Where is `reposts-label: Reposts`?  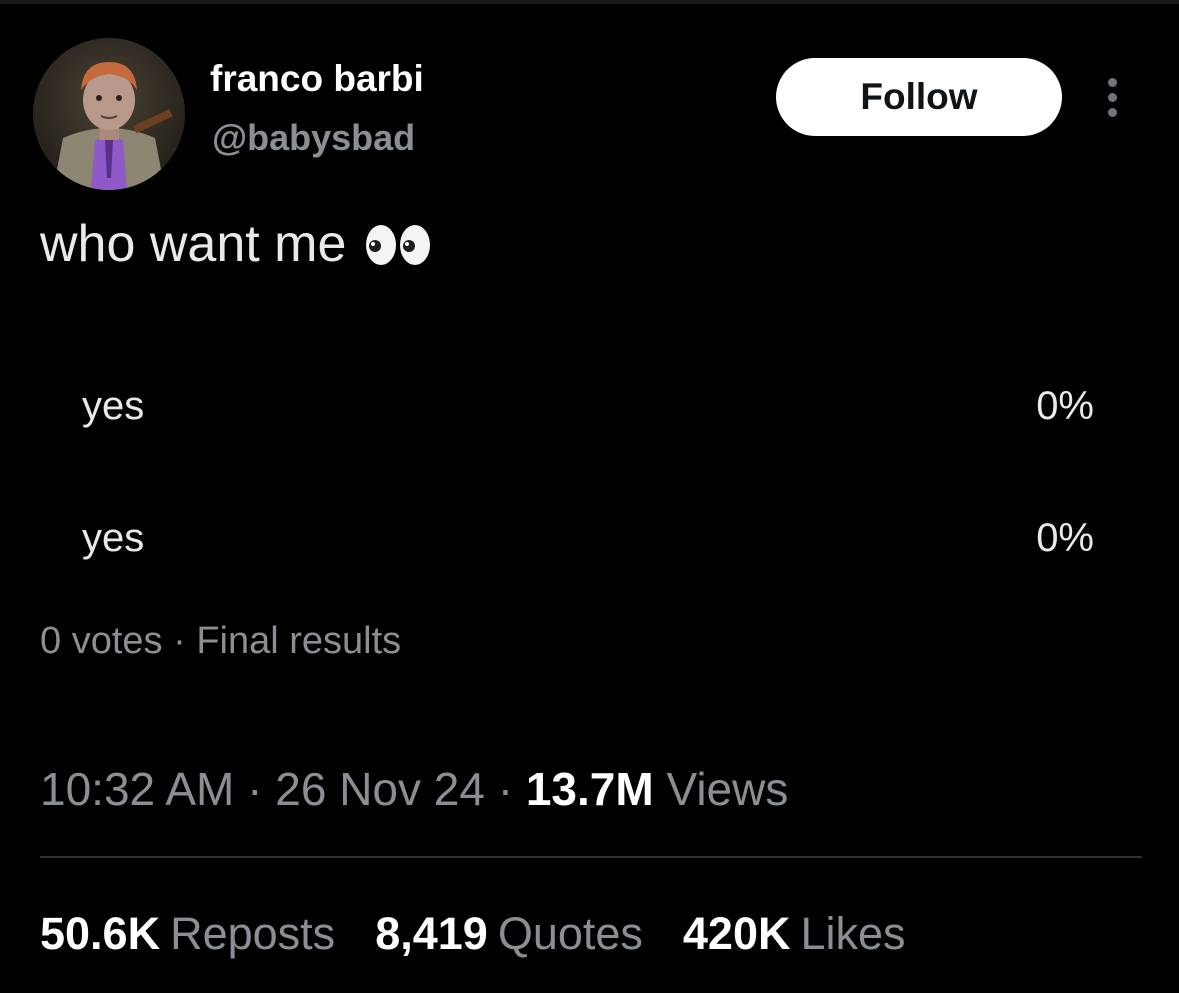
reposts-label: Reposts is located at coordinates (253, 933).